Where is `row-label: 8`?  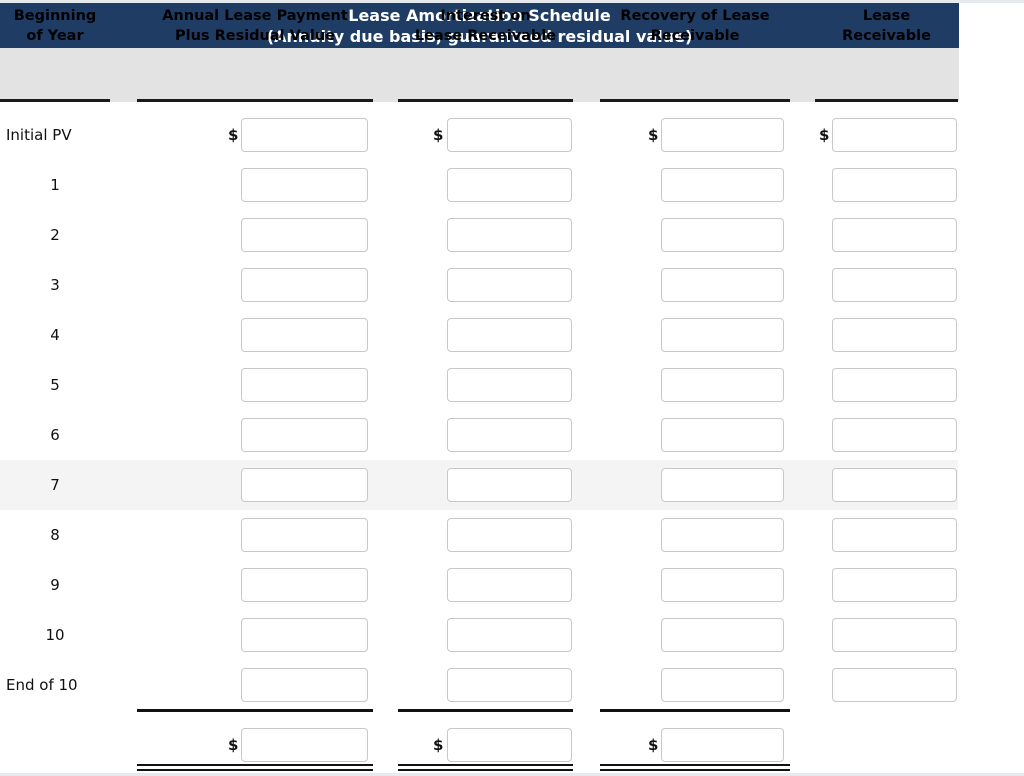
row-label: 8 is located at coordinates (55, 535).